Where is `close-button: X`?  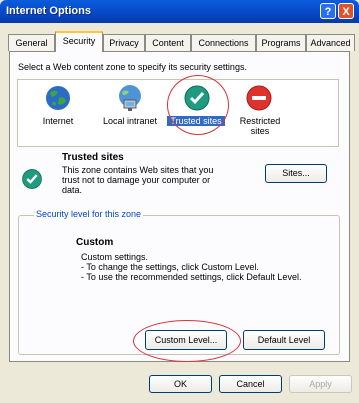 close-button: X is located at coordinates (346, 11).